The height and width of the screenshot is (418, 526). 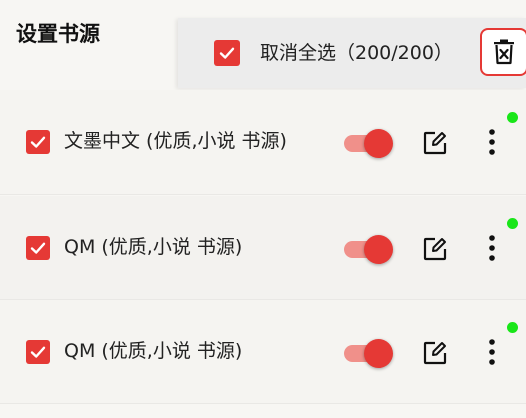 What do you see at coordinates (356, 53) in the screenshot?
I see `deselect-all-label: 取消全选（200/200）` at bounding box center [356, 53].